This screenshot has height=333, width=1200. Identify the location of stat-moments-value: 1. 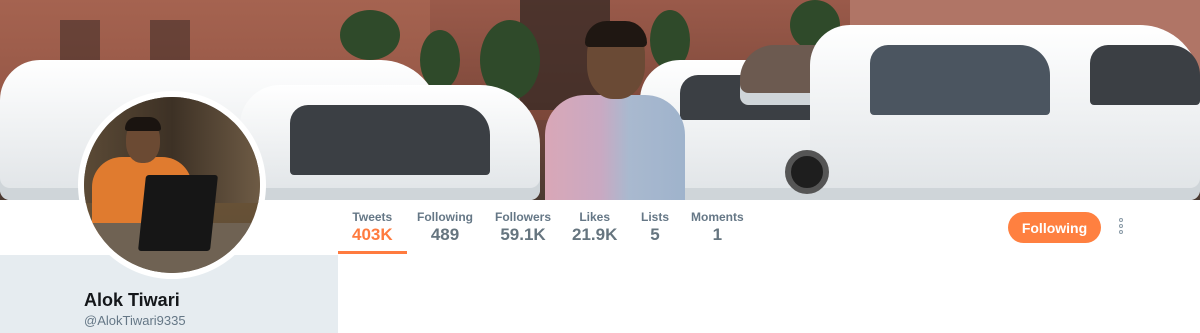
(717, 234).